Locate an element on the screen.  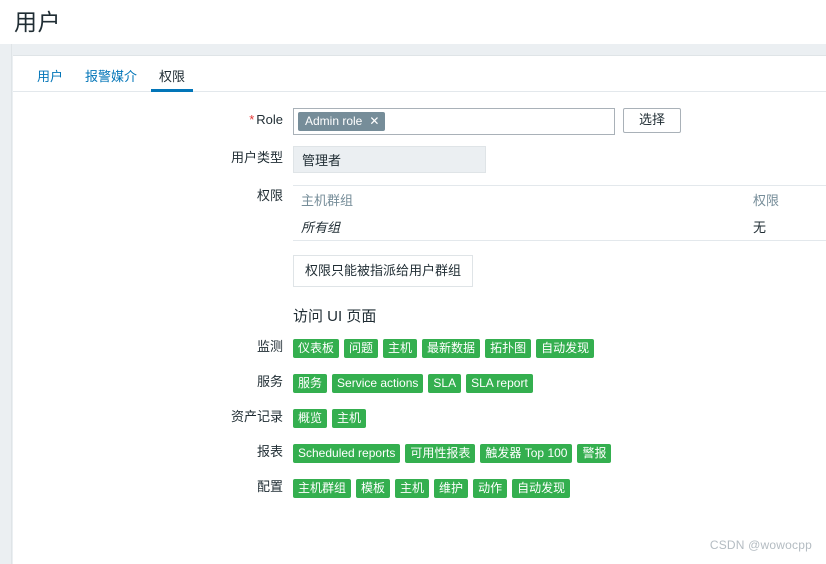
badge: 主机群组 is located at coordinates (322, 488).